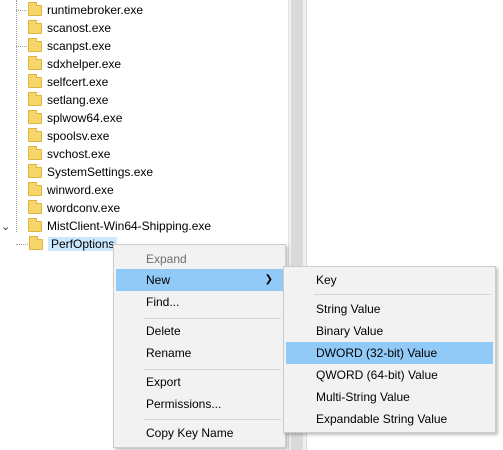 Image resolution: width=503 pixels, height=450 pixels. Describe the element at coordinates (363, 397) in the screenshot. I see `menu-item-label: Multi-String Value` at that location.